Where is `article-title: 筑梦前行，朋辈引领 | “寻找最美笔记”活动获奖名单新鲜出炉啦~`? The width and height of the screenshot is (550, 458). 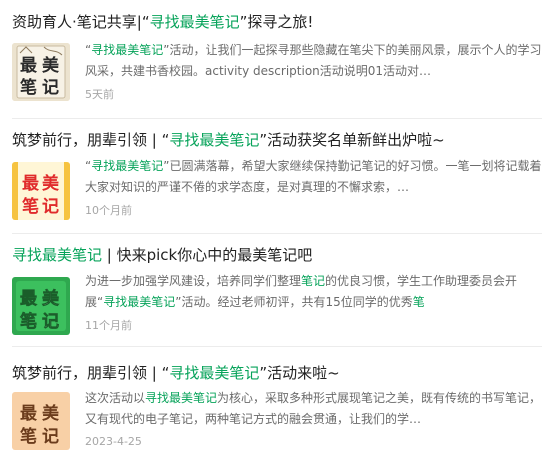 article-title: 筑梦前行，朋辈引领 | “寻找最美笔记”活动获奖名单新鲜出炉啦~ is located at coordinates (278, 140).